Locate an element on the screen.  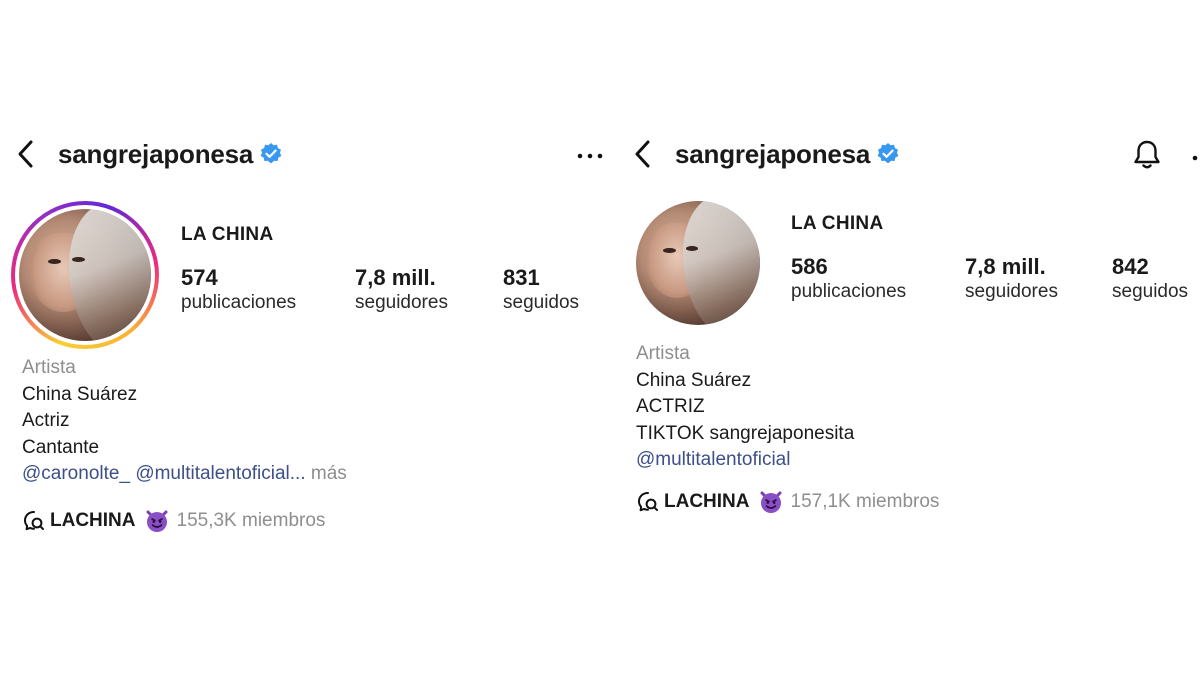
channel-members: 155,3K miembros is located at coordinates (251, 520).